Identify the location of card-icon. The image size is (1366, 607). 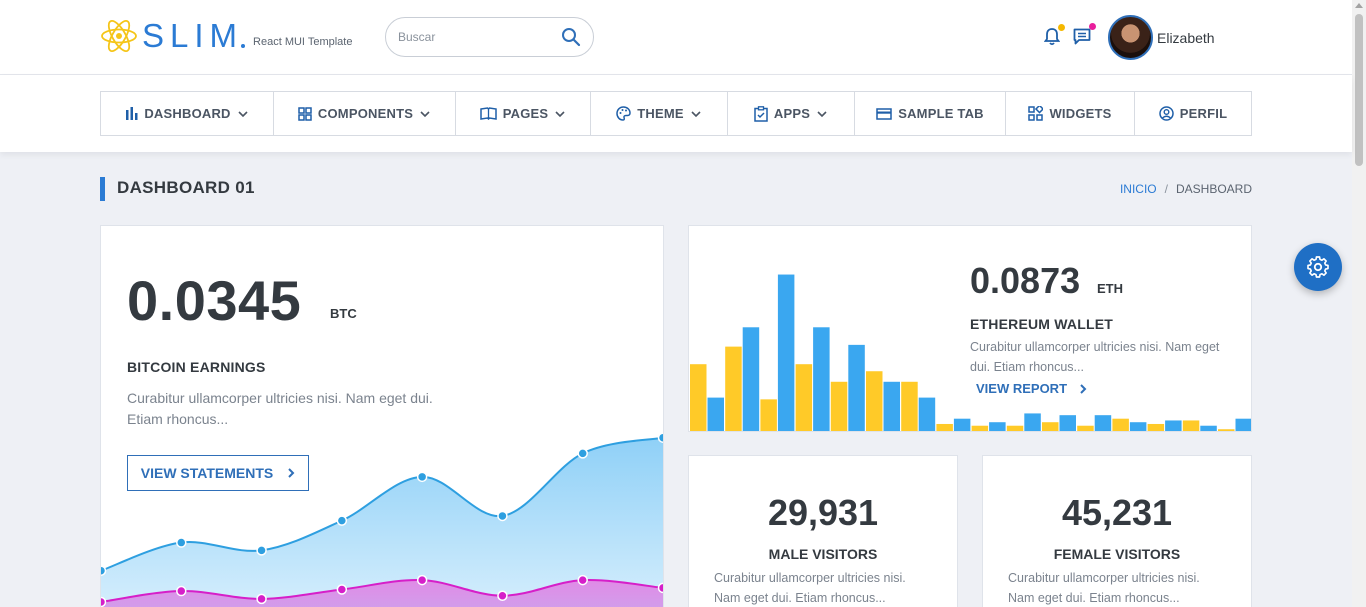
(884, 113).